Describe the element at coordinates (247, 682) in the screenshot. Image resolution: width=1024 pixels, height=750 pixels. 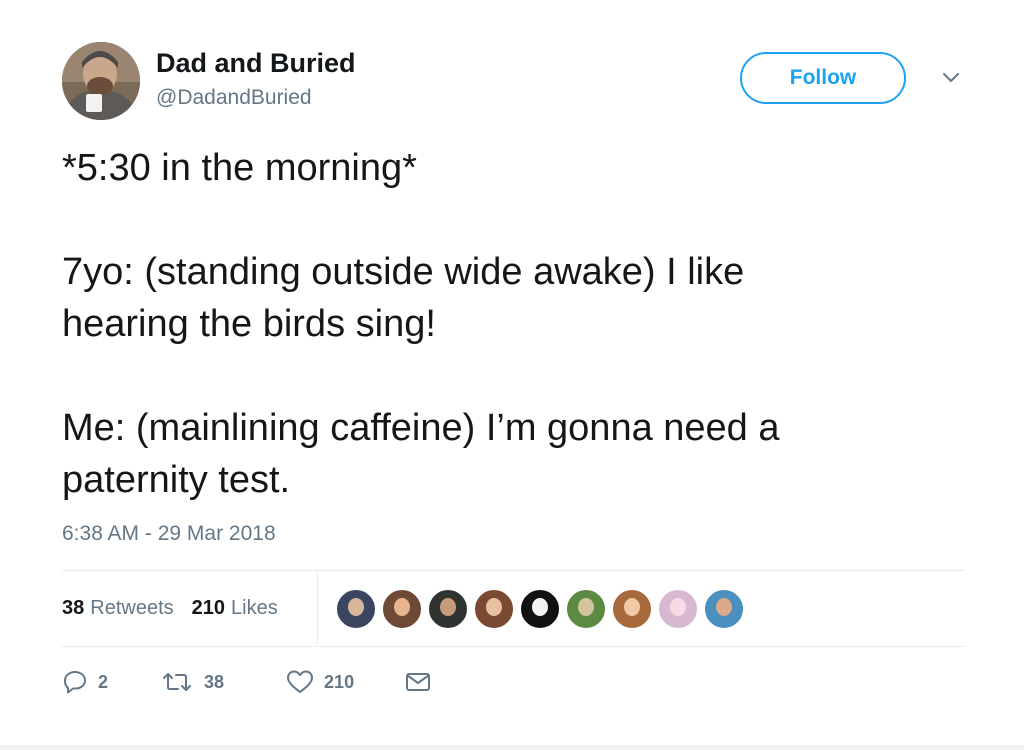
I see `tweet-actions: 2 38 210` at that location.